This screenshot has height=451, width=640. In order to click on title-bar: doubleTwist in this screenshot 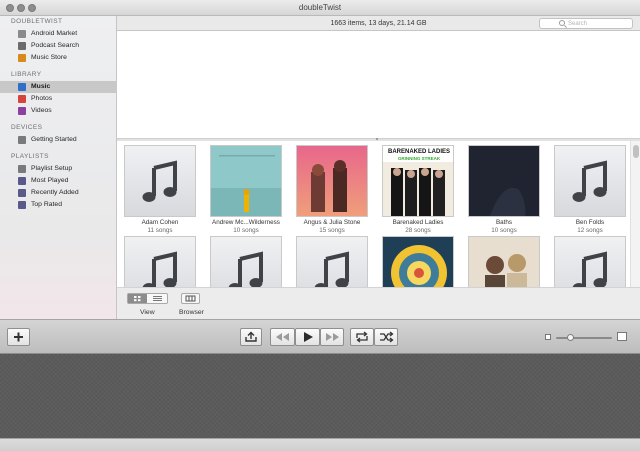, I will do `click(320, 8)`.